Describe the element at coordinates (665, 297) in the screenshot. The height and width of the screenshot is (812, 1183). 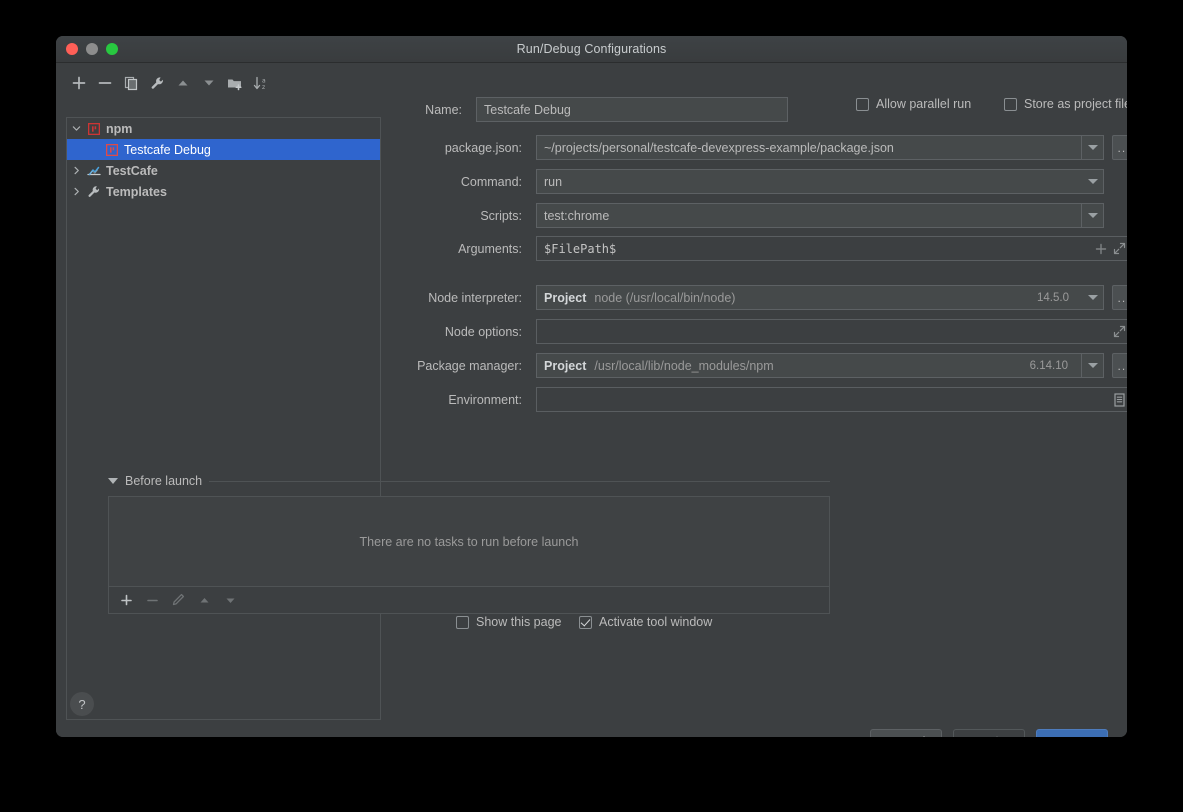
I see `node-interpreter-value: node (/usr/local/bin/node)` at that location.